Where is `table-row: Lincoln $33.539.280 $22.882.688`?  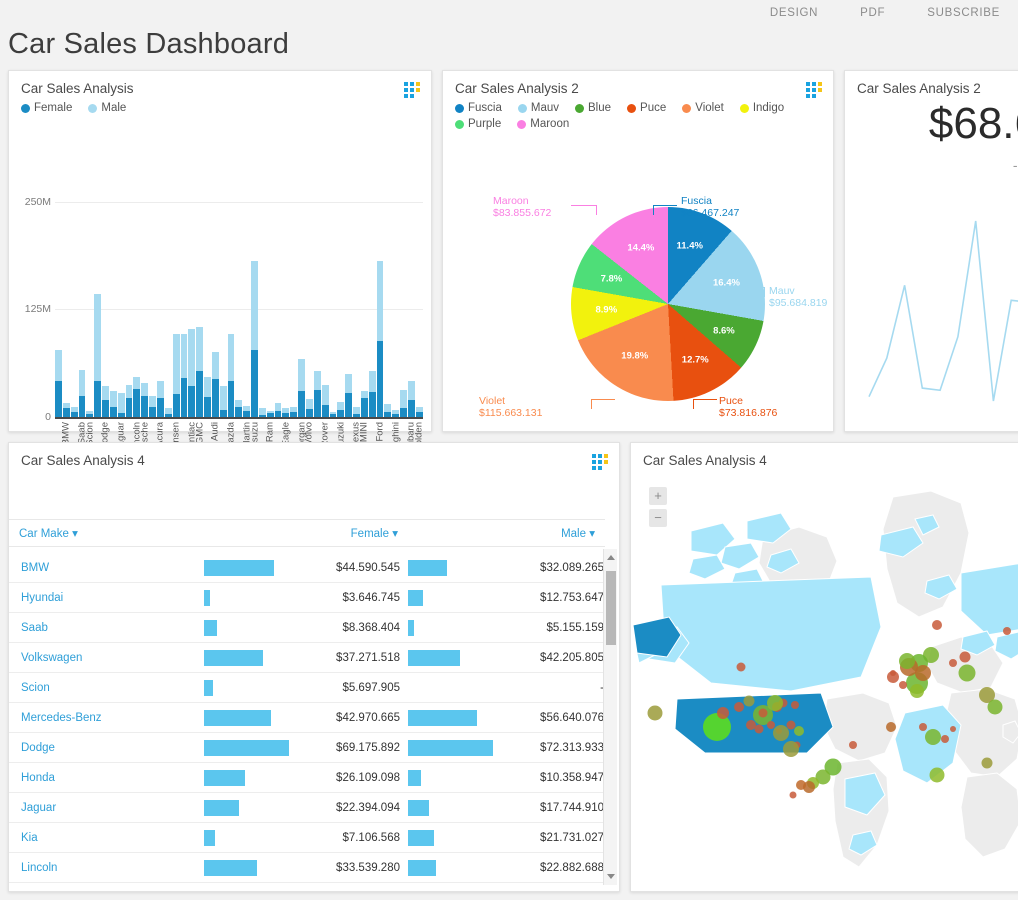 table-row: Lincoln $33.539.280 $22.882.688 is located at coordinates (307, 868).